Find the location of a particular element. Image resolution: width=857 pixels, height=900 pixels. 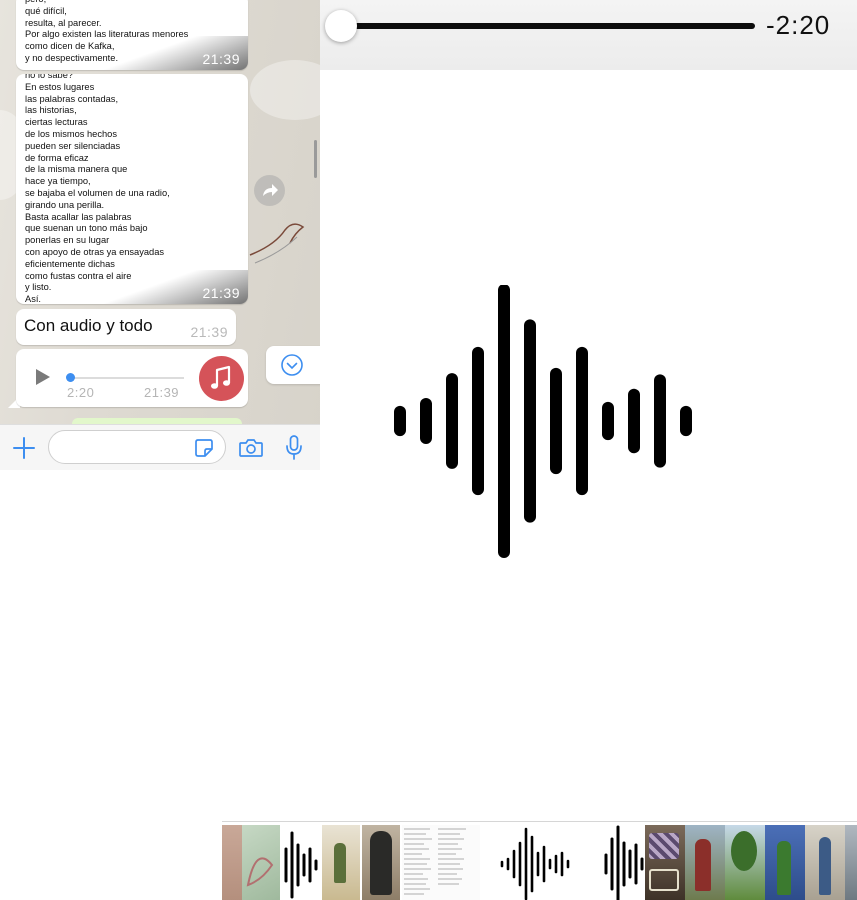

microphone-icon is located at coordinates (294, 448).